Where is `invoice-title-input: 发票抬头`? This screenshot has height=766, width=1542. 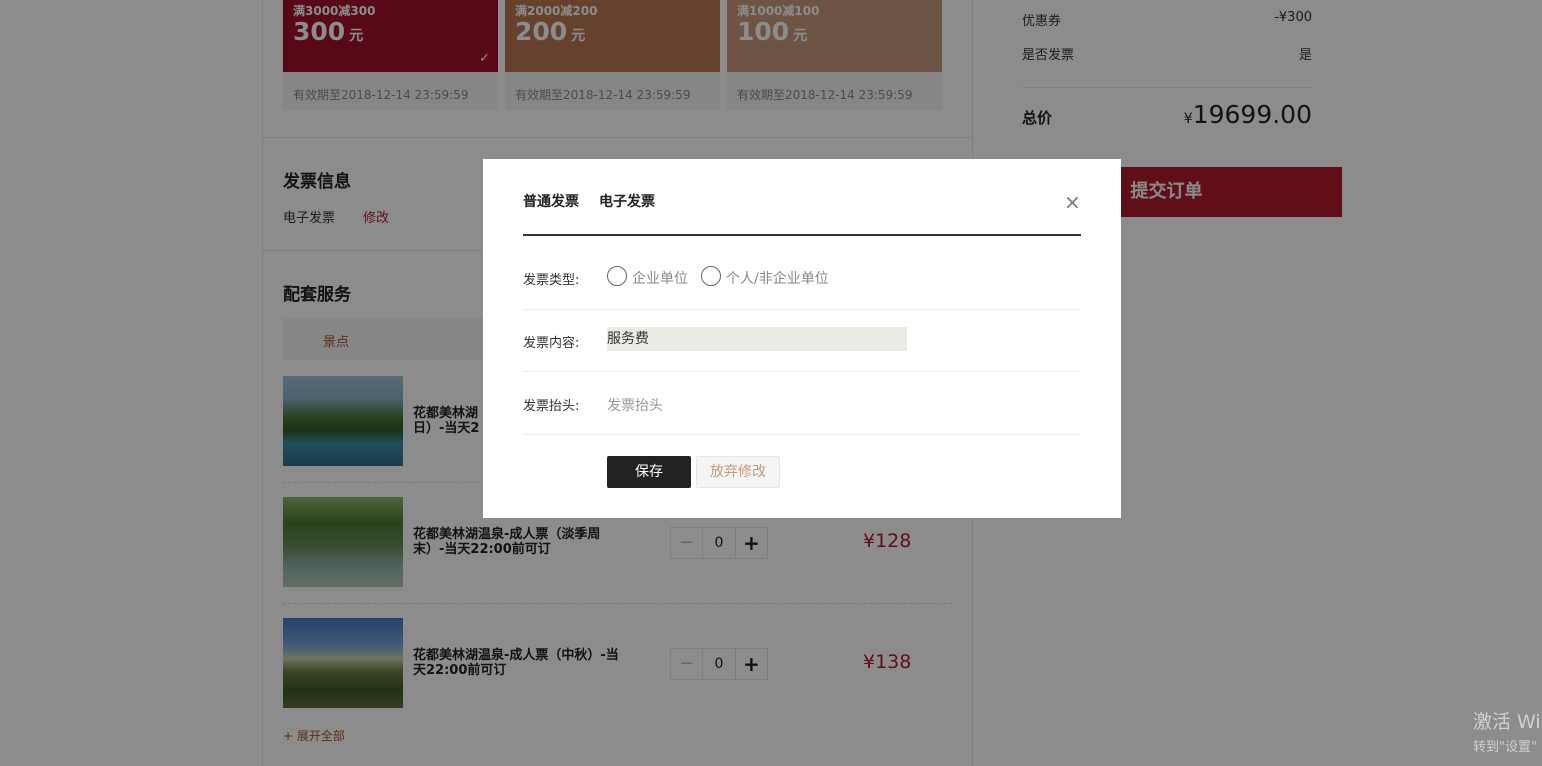 invoice-title-input: 发票抬头 is located at coordinates (635, 405).